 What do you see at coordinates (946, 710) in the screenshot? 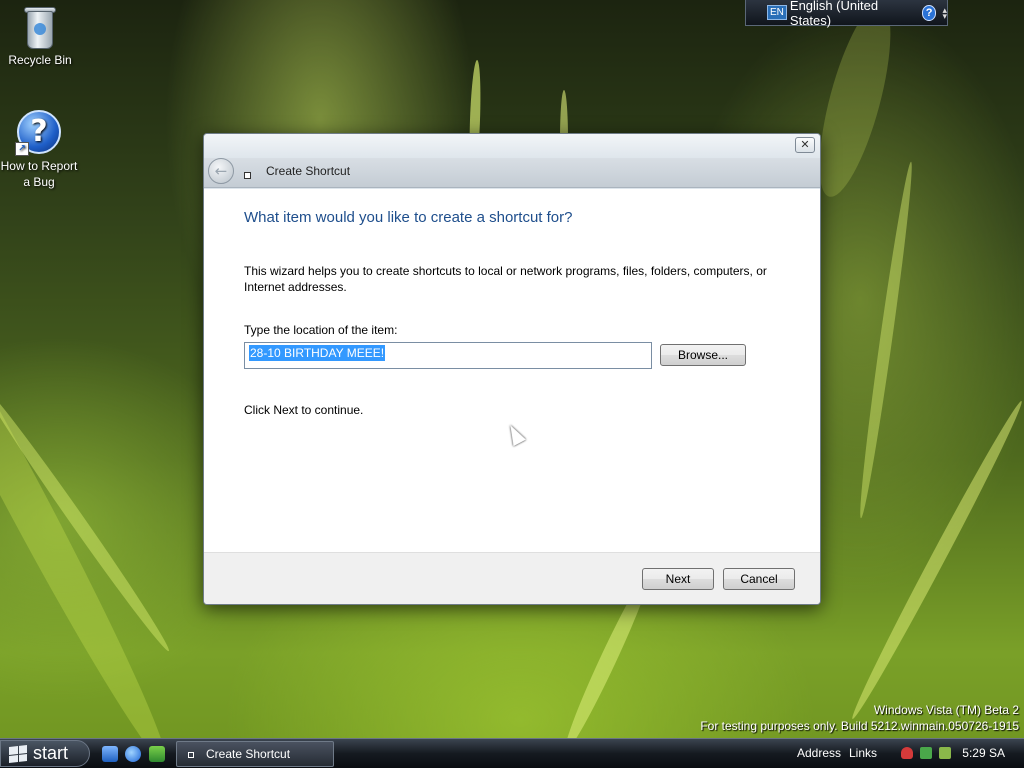
I see `watermark-line-1: Windows Vista (TM) Beta 2` at bounding box center [946, 710].